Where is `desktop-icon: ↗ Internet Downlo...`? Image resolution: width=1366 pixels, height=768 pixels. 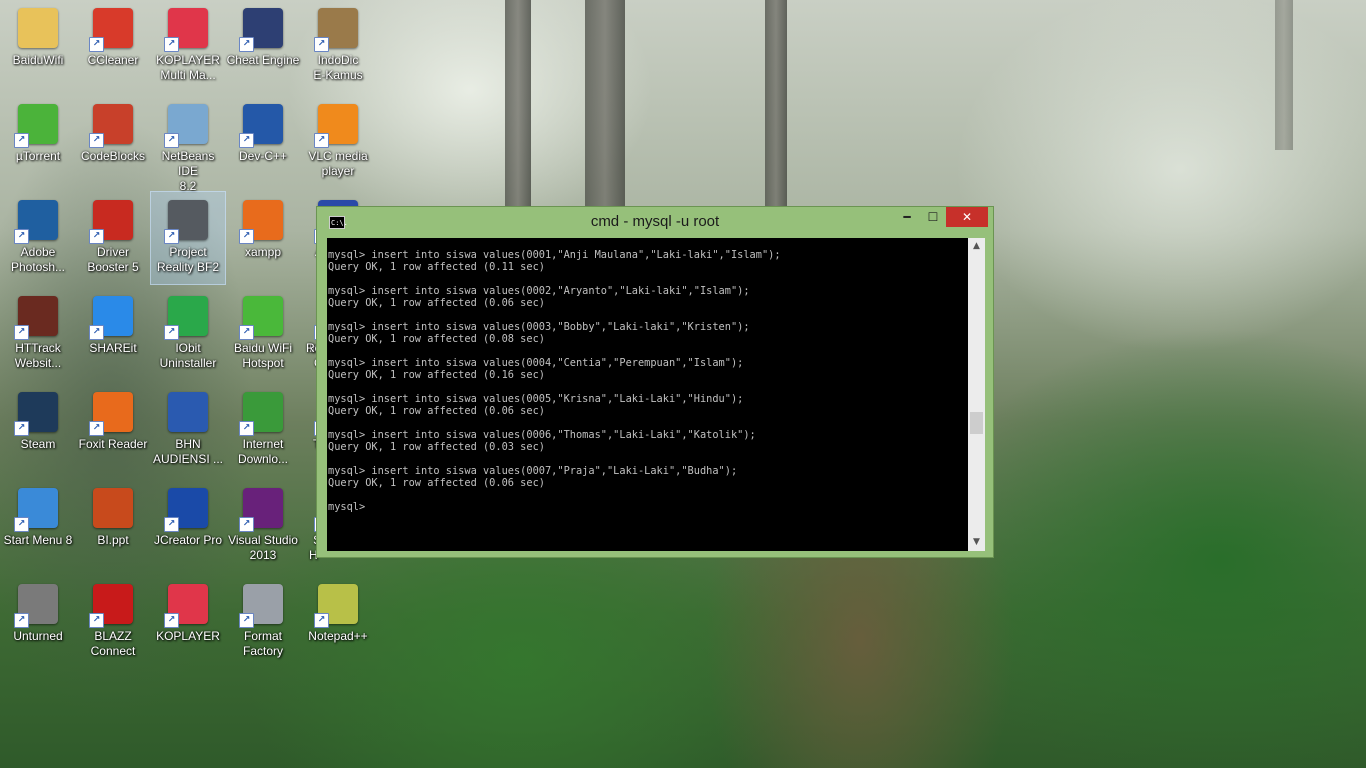 desktop-icon: ↗ Internet Downlo... is located at coordinates (263, 430).